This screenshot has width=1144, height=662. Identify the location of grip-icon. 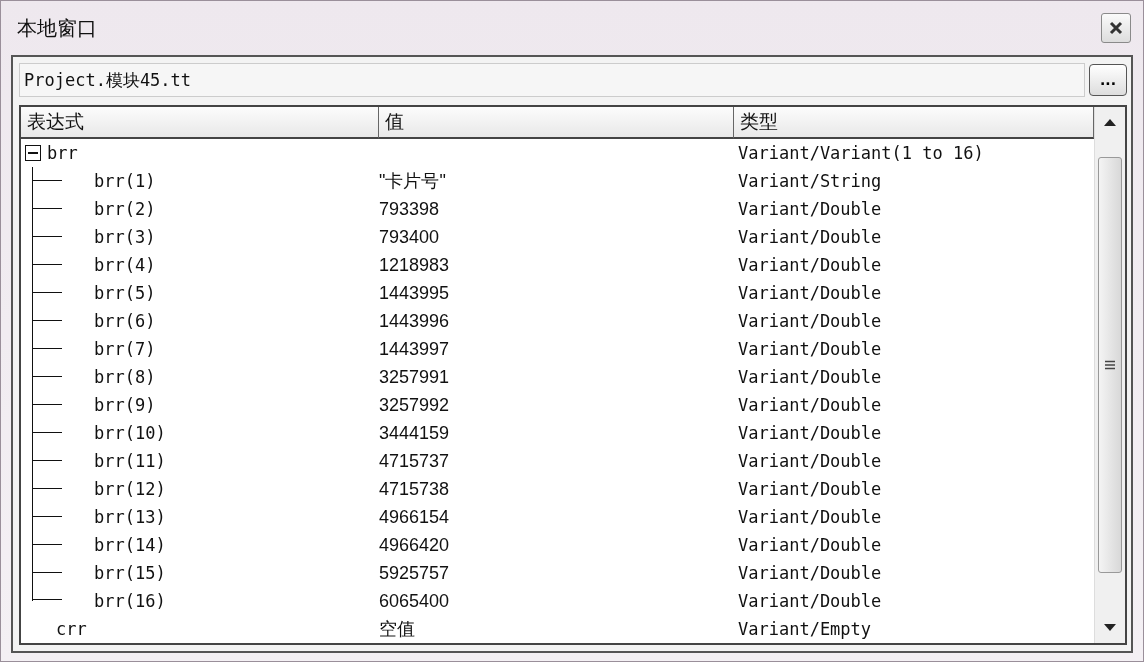
(1110, 365).